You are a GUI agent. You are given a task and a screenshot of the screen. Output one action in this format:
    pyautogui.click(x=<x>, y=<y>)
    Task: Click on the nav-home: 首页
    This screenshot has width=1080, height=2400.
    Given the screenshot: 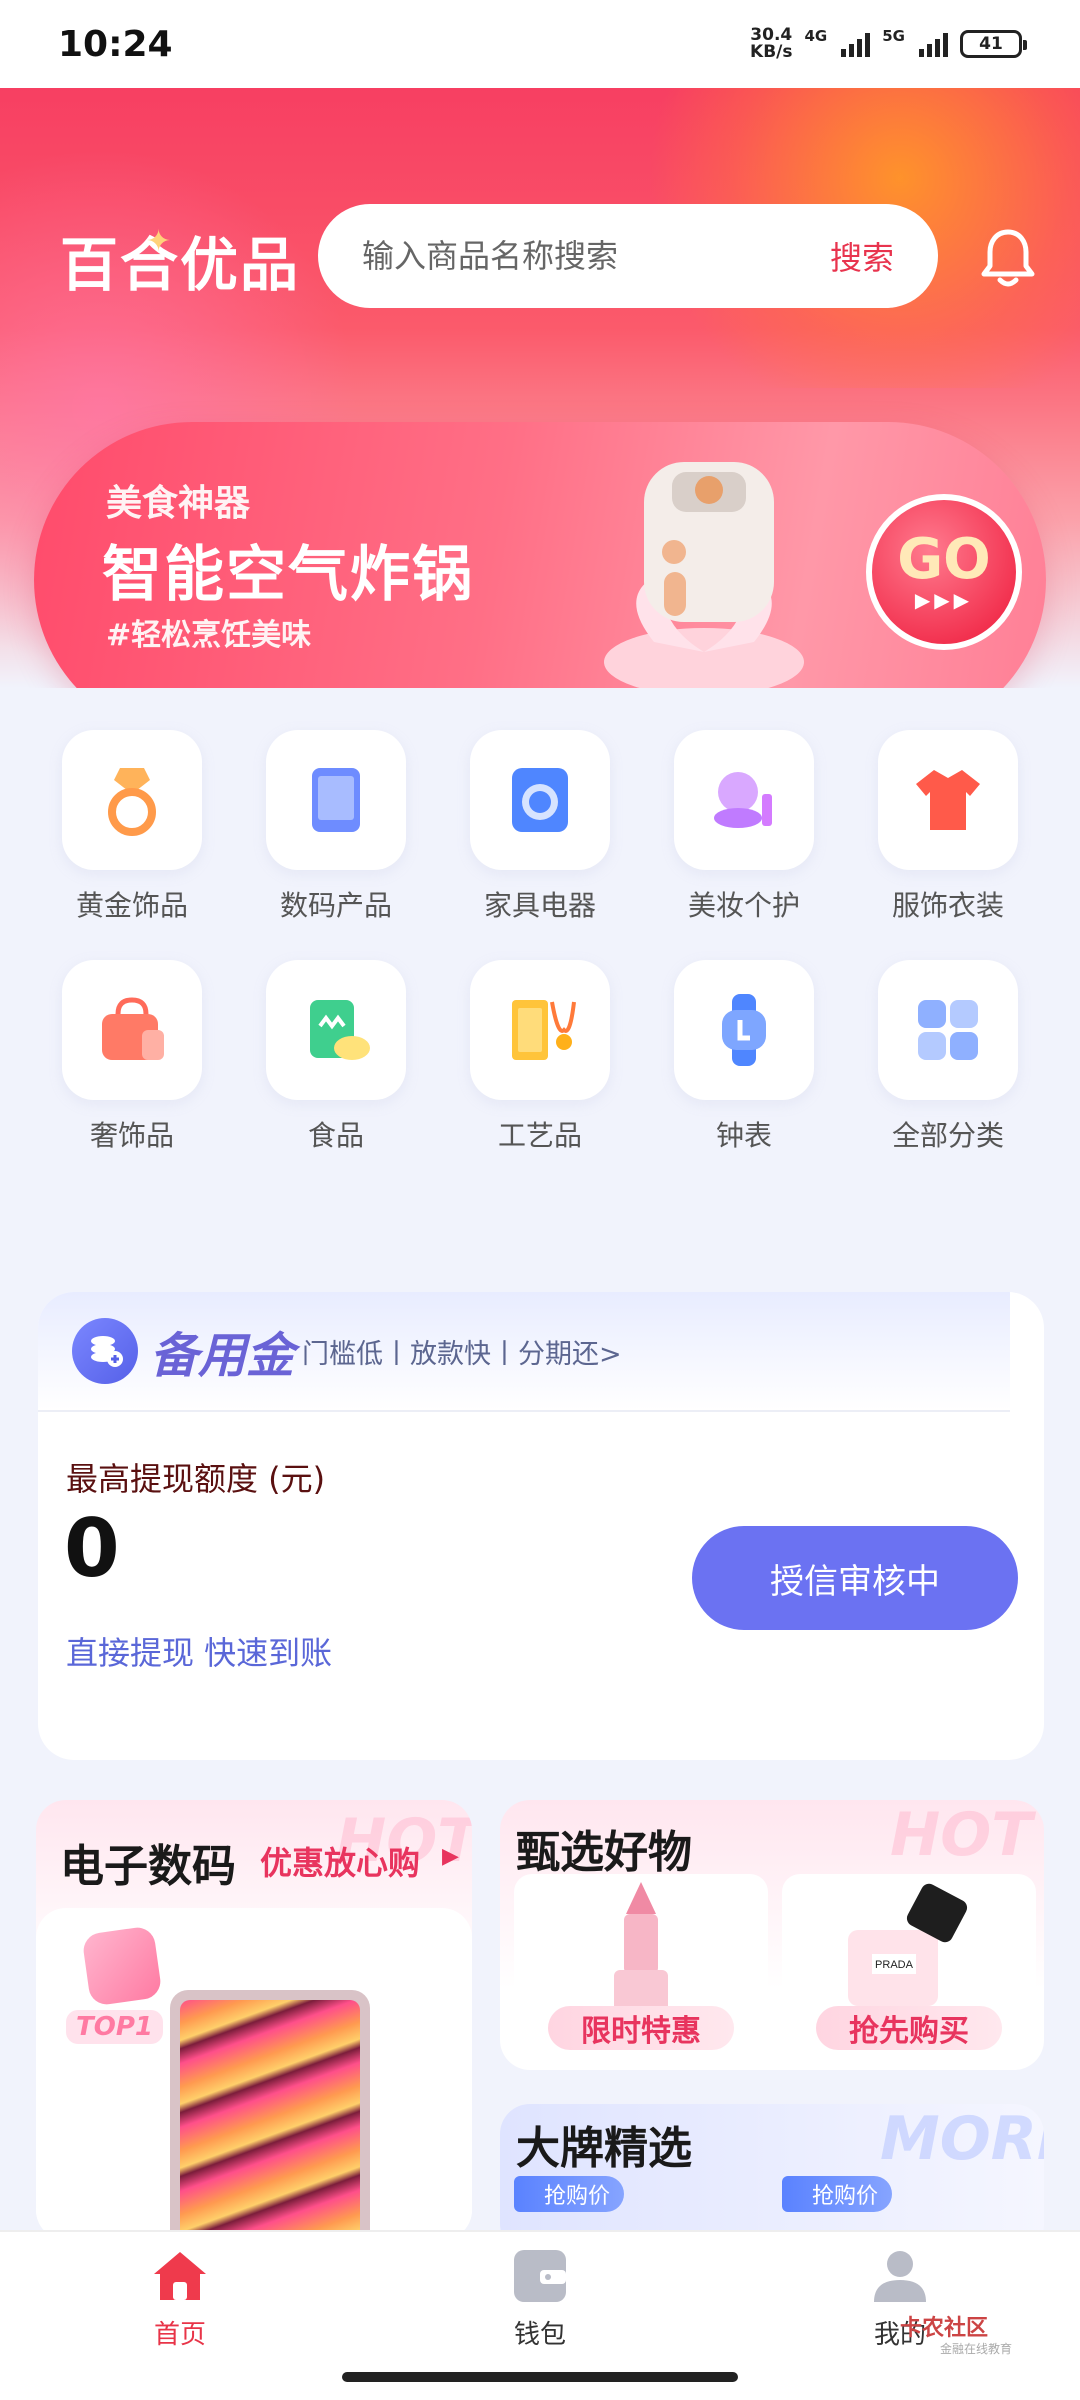 What is the action you would take?
    pyautogui.click(x=180, y=2323)
    